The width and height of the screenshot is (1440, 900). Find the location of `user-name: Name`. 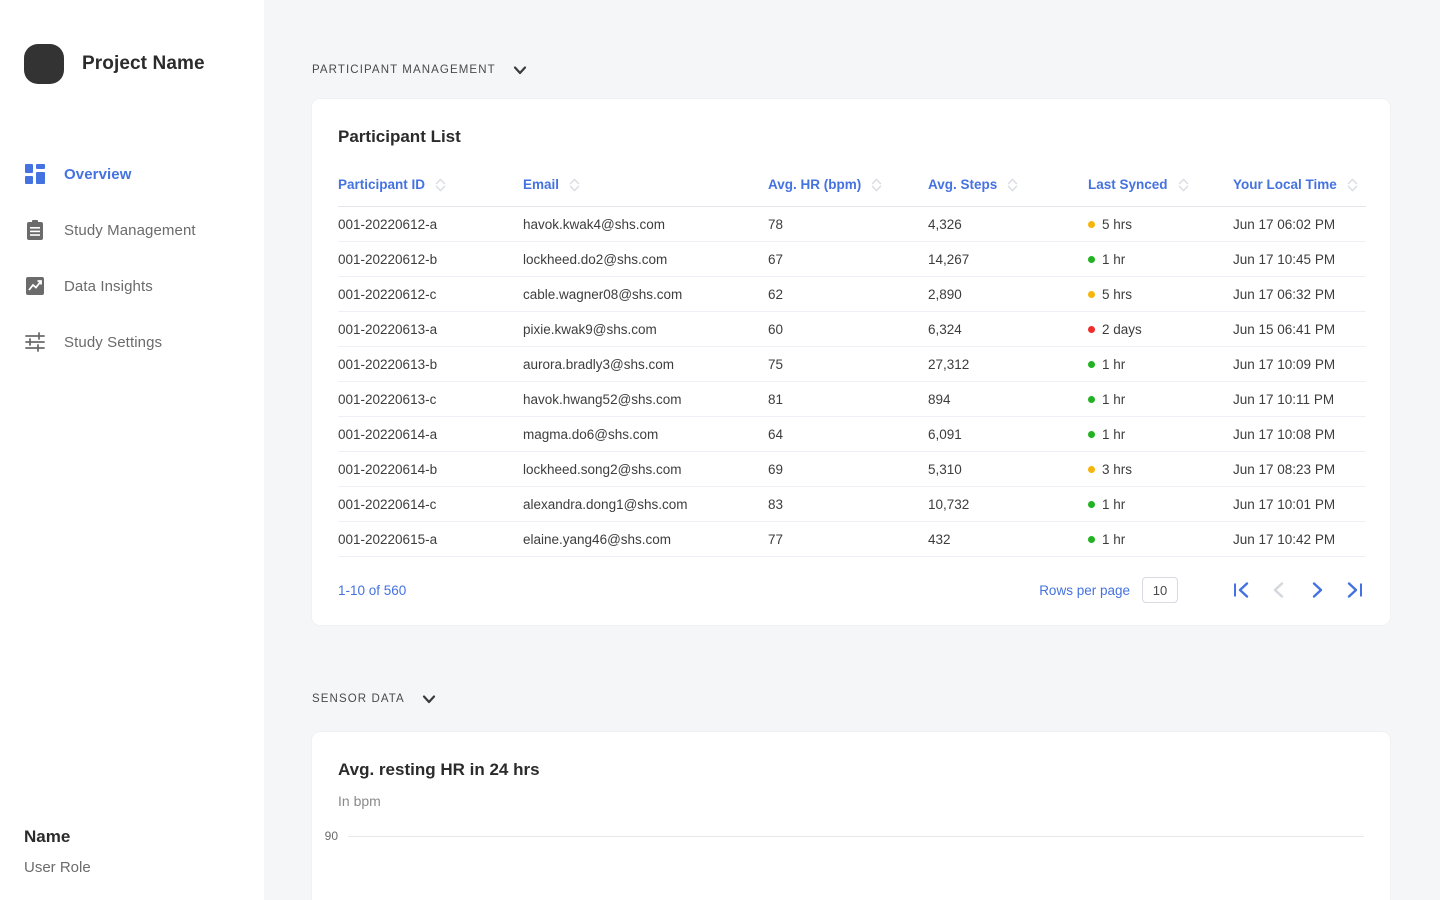

user-name: Name is located at coordinates (47, 836).